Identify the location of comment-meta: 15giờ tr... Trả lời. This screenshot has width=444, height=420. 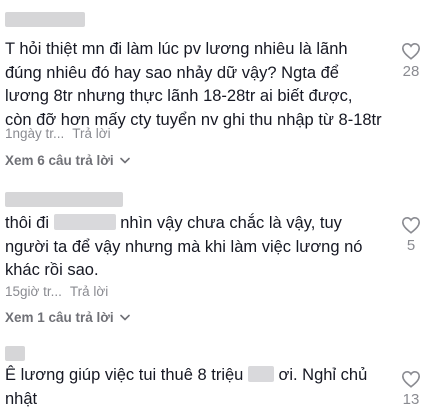
(56, 291).